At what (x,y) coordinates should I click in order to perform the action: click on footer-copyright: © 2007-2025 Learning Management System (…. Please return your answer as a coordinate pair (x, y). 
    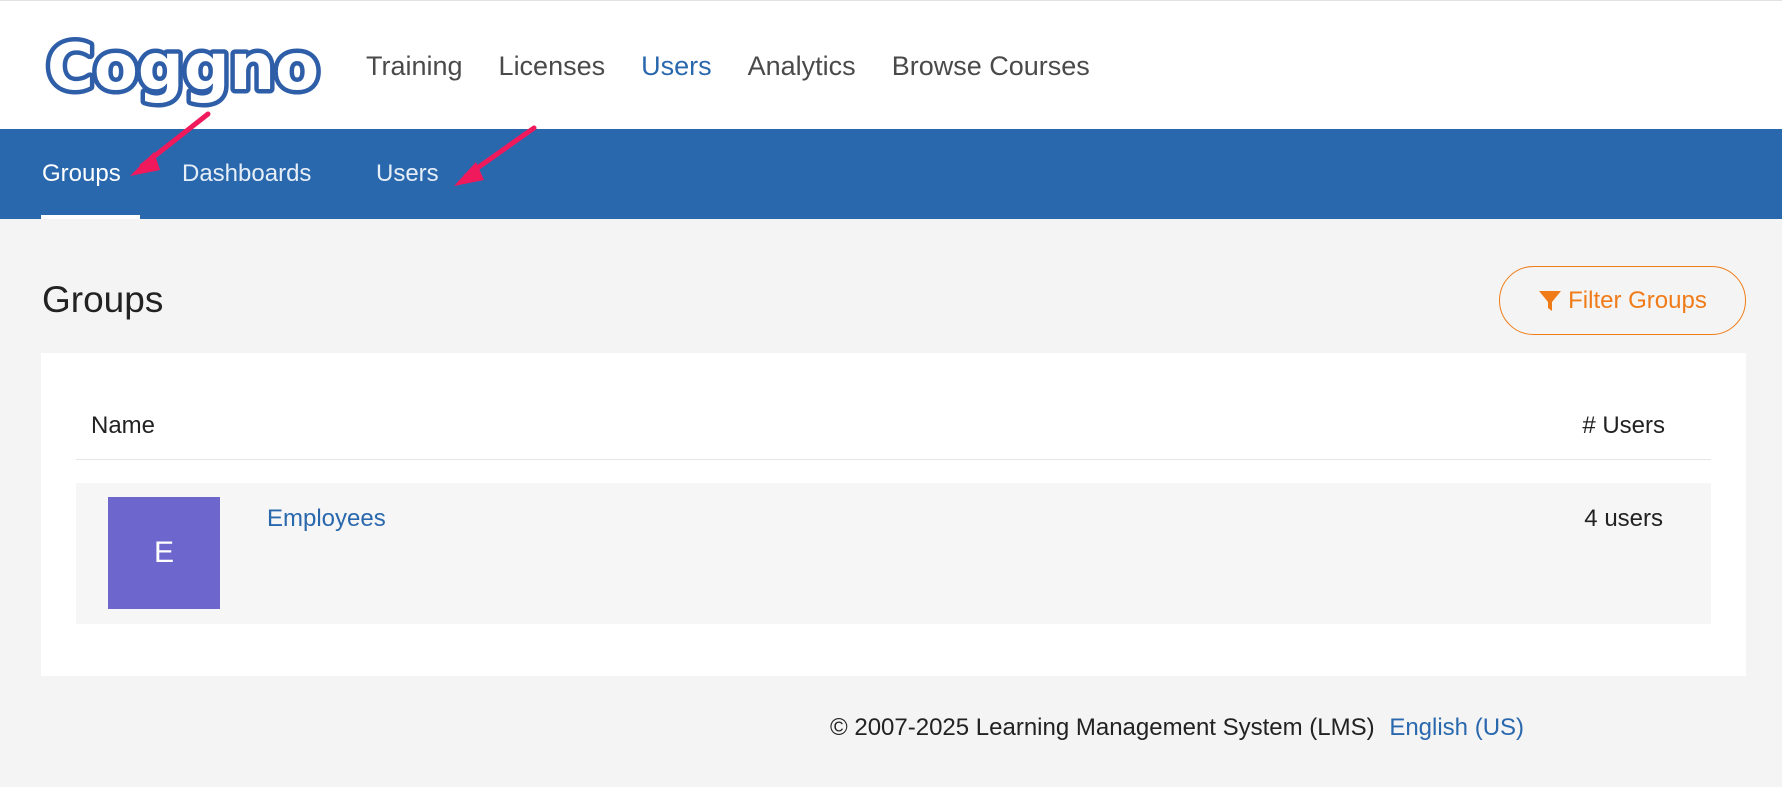
    Looking at the image, I should click on (1102, 727).